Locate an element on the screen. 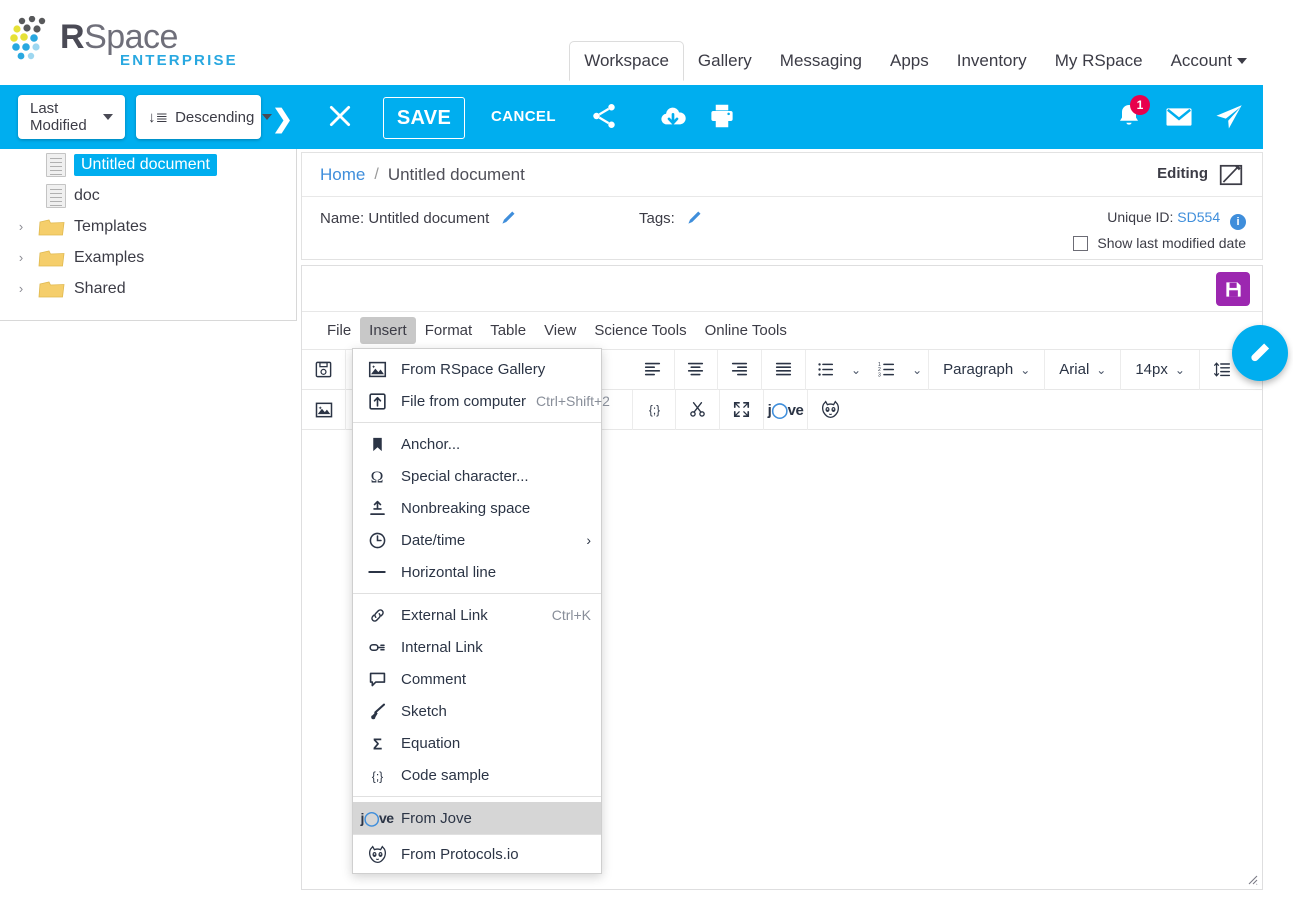  logo-edition-label: ENTERPRISE is located at coordinates (179, 60).